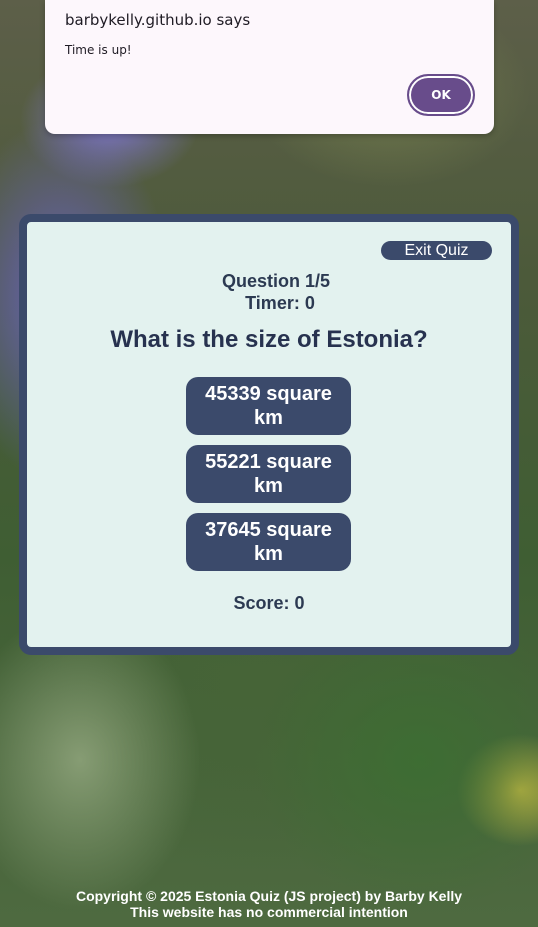 The height and width of the screenshot is (927, 538). What do you see at coordinates (268, 542) in the screenshot?
I see `answer-button: 37645 square km` at bounding box center [268, 542].